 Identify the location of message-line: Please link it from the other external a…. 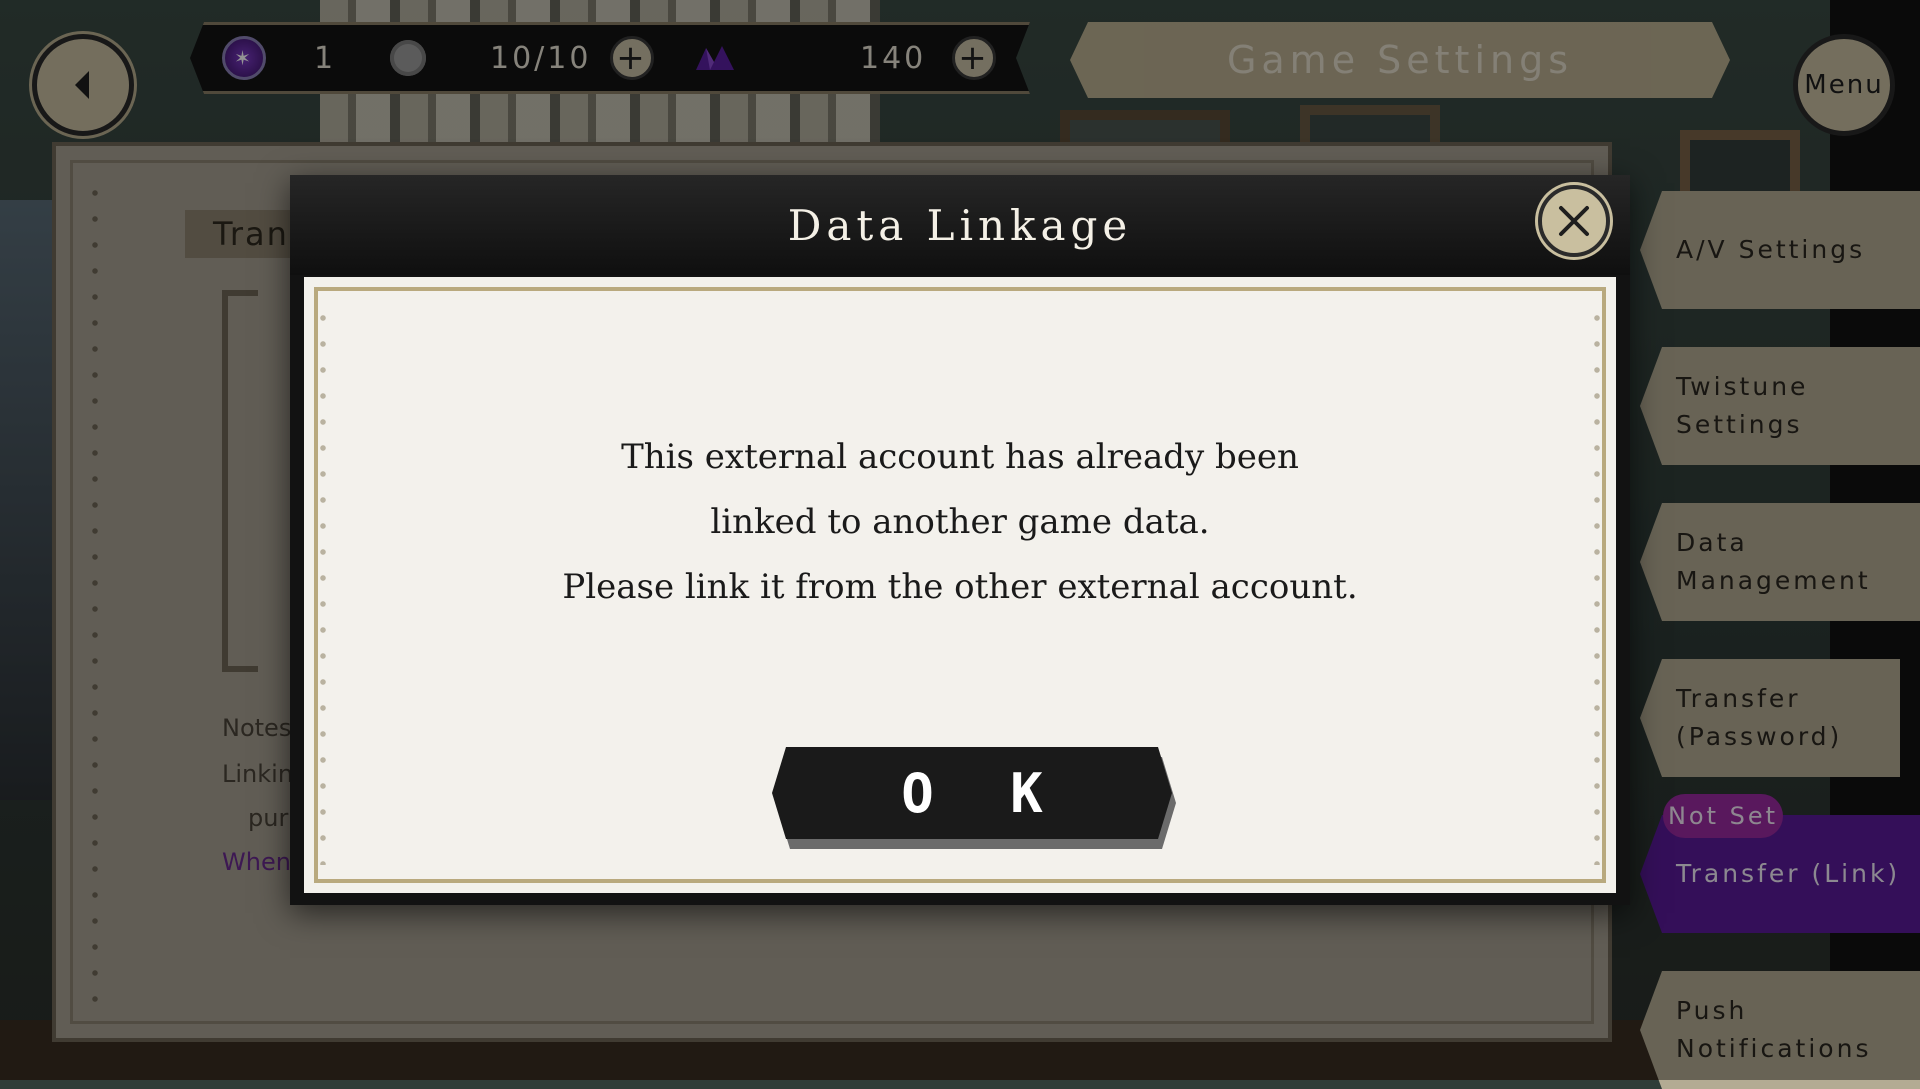
(960, 587).